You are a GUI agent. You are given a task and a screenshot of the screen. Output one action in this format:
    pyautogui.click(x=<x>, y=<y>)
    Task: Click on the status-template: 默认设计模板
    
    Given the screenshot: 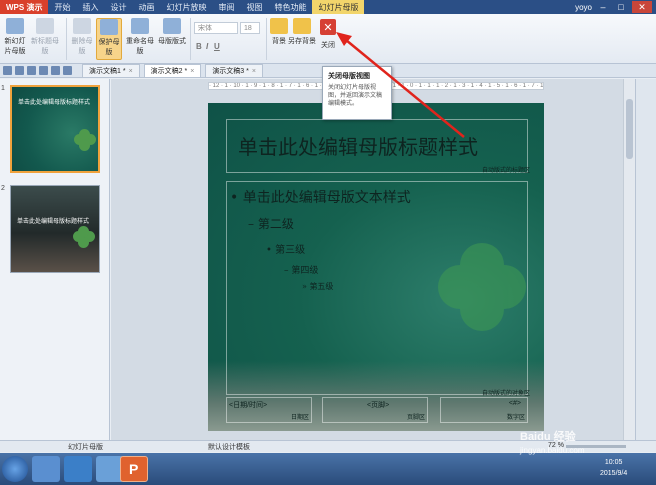 What is the action you would take?
    pyautogui.click(x=229, y=447)
    